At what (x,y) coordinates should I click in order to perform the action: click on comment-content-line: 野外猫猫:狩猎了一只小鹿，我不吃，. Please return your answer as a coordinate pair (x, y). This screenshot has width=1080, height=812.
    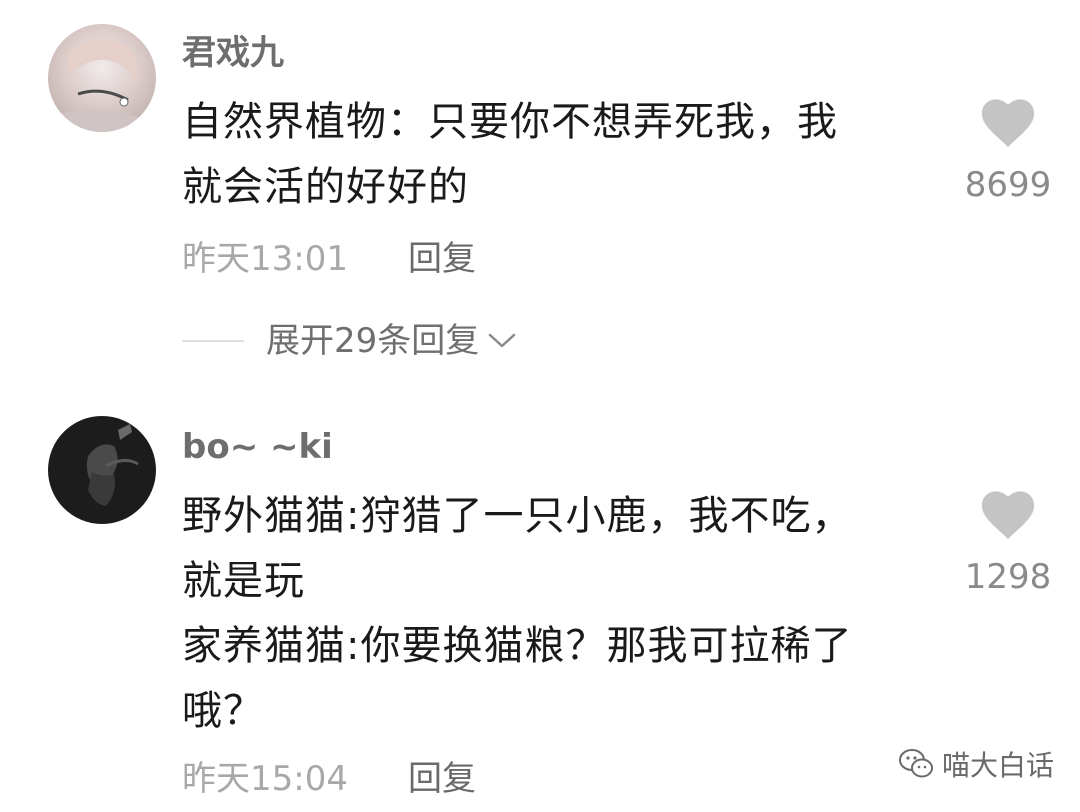
    Looking at the image, I should click on (517, 516).